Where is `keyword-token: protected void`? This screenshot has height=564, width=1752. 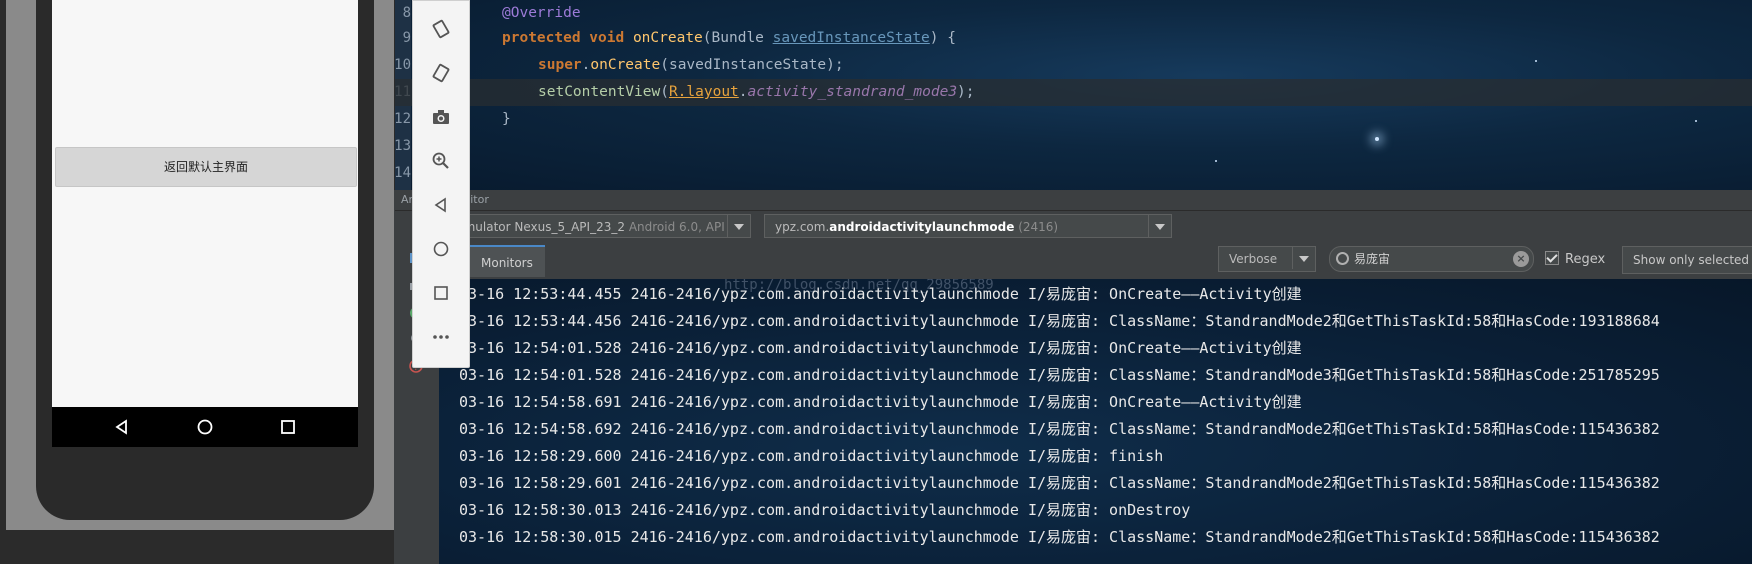 keyword-token: protected void is located at coordinates (567, 38).